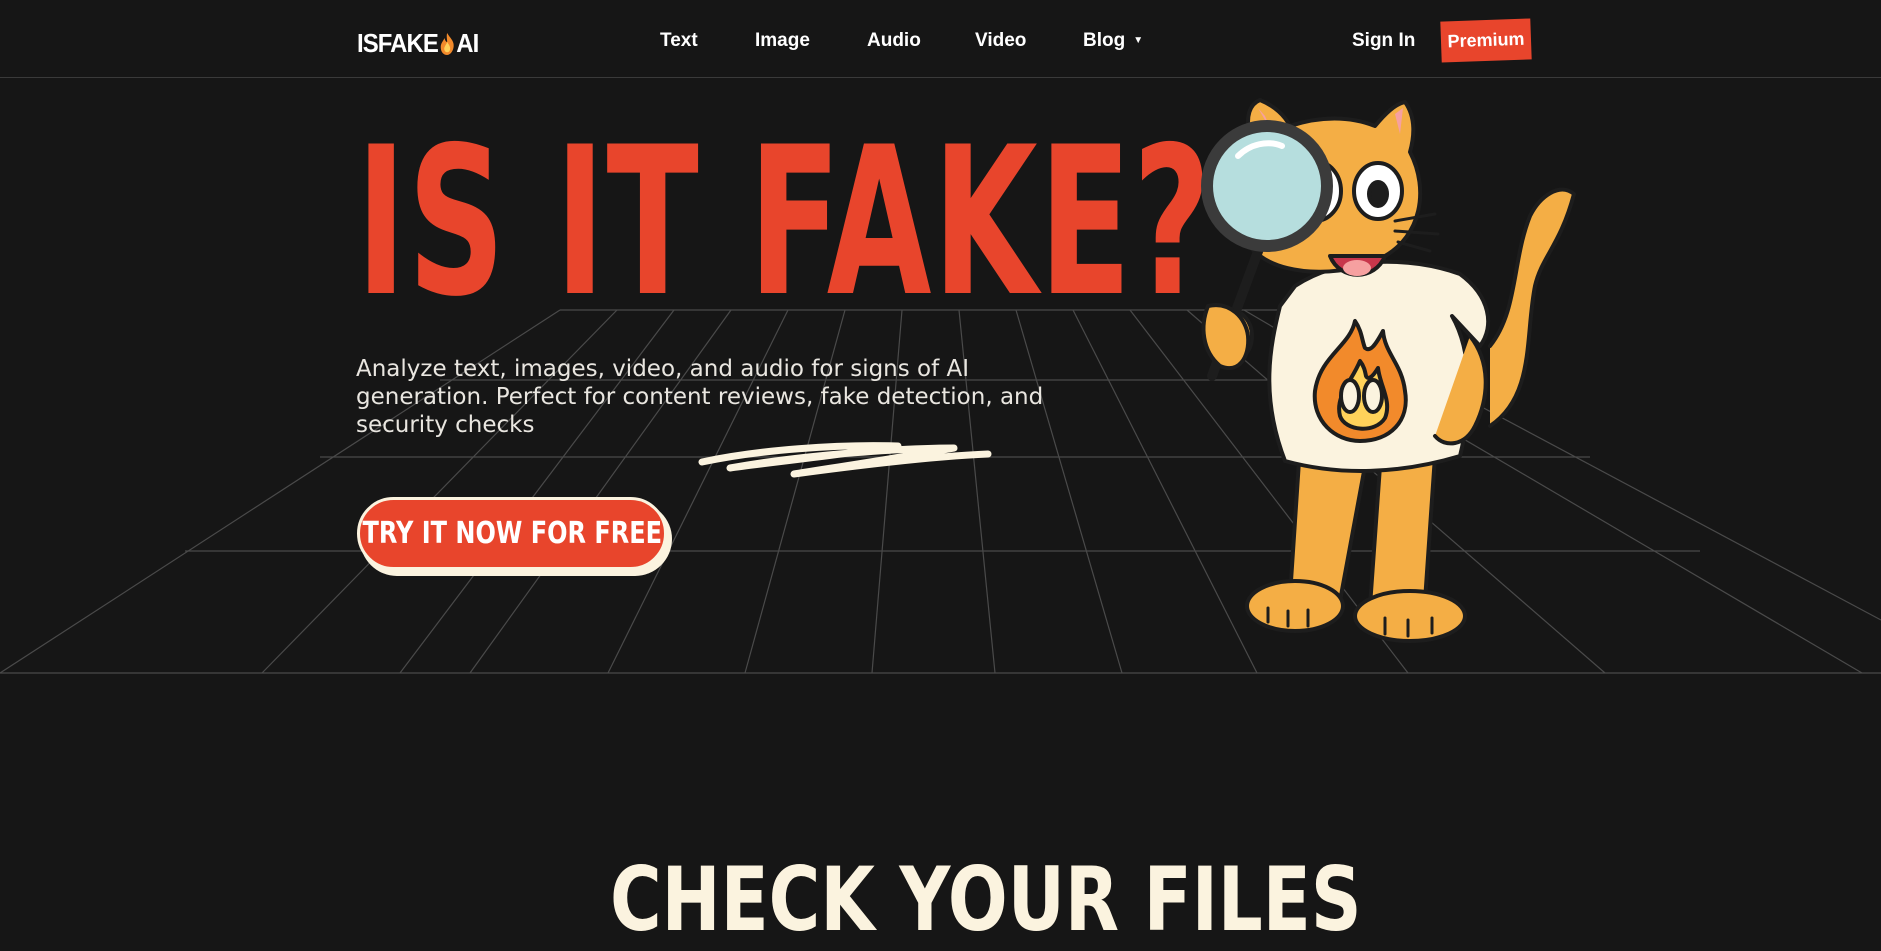 The width and height of the screenshot is (1881, 951). What do you see at coordinates (894, 41) in the screenshot?
I see `nav-link-audio: Audio` at bounding box center [894, 41].